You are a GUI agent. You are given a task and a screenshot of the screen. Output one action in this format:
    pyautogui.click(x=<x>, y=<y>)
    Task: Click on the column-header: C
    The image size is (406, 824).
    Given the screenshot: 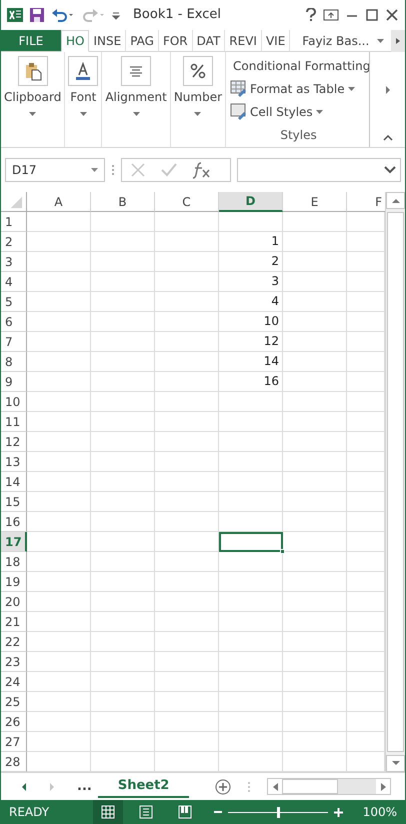 What is the action you would take?
    pyautogui.click(x=187, y=202)
    